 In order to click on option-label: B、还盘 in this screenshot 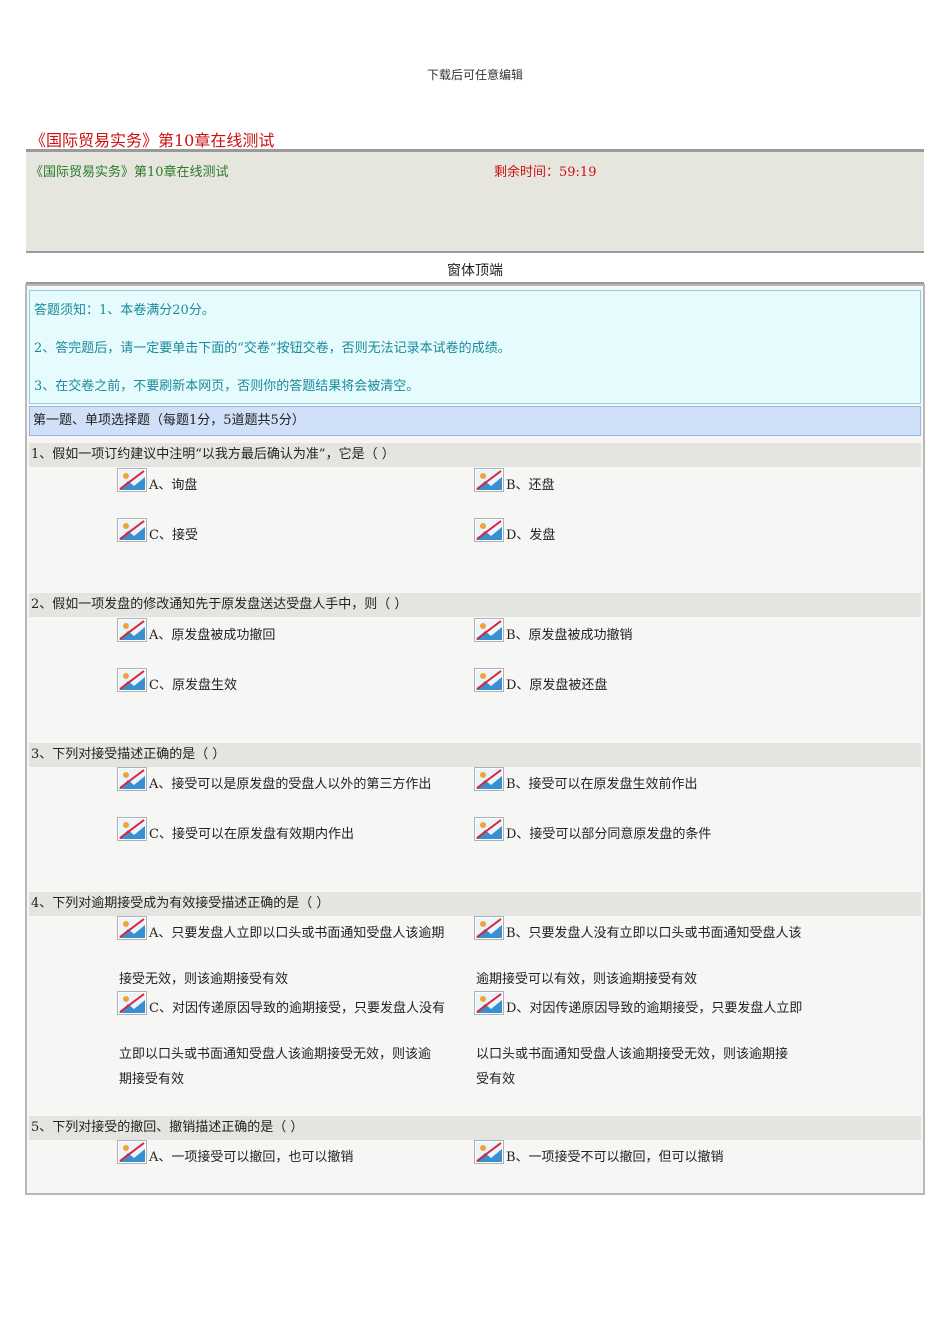, I will do `click(530, 485)`.